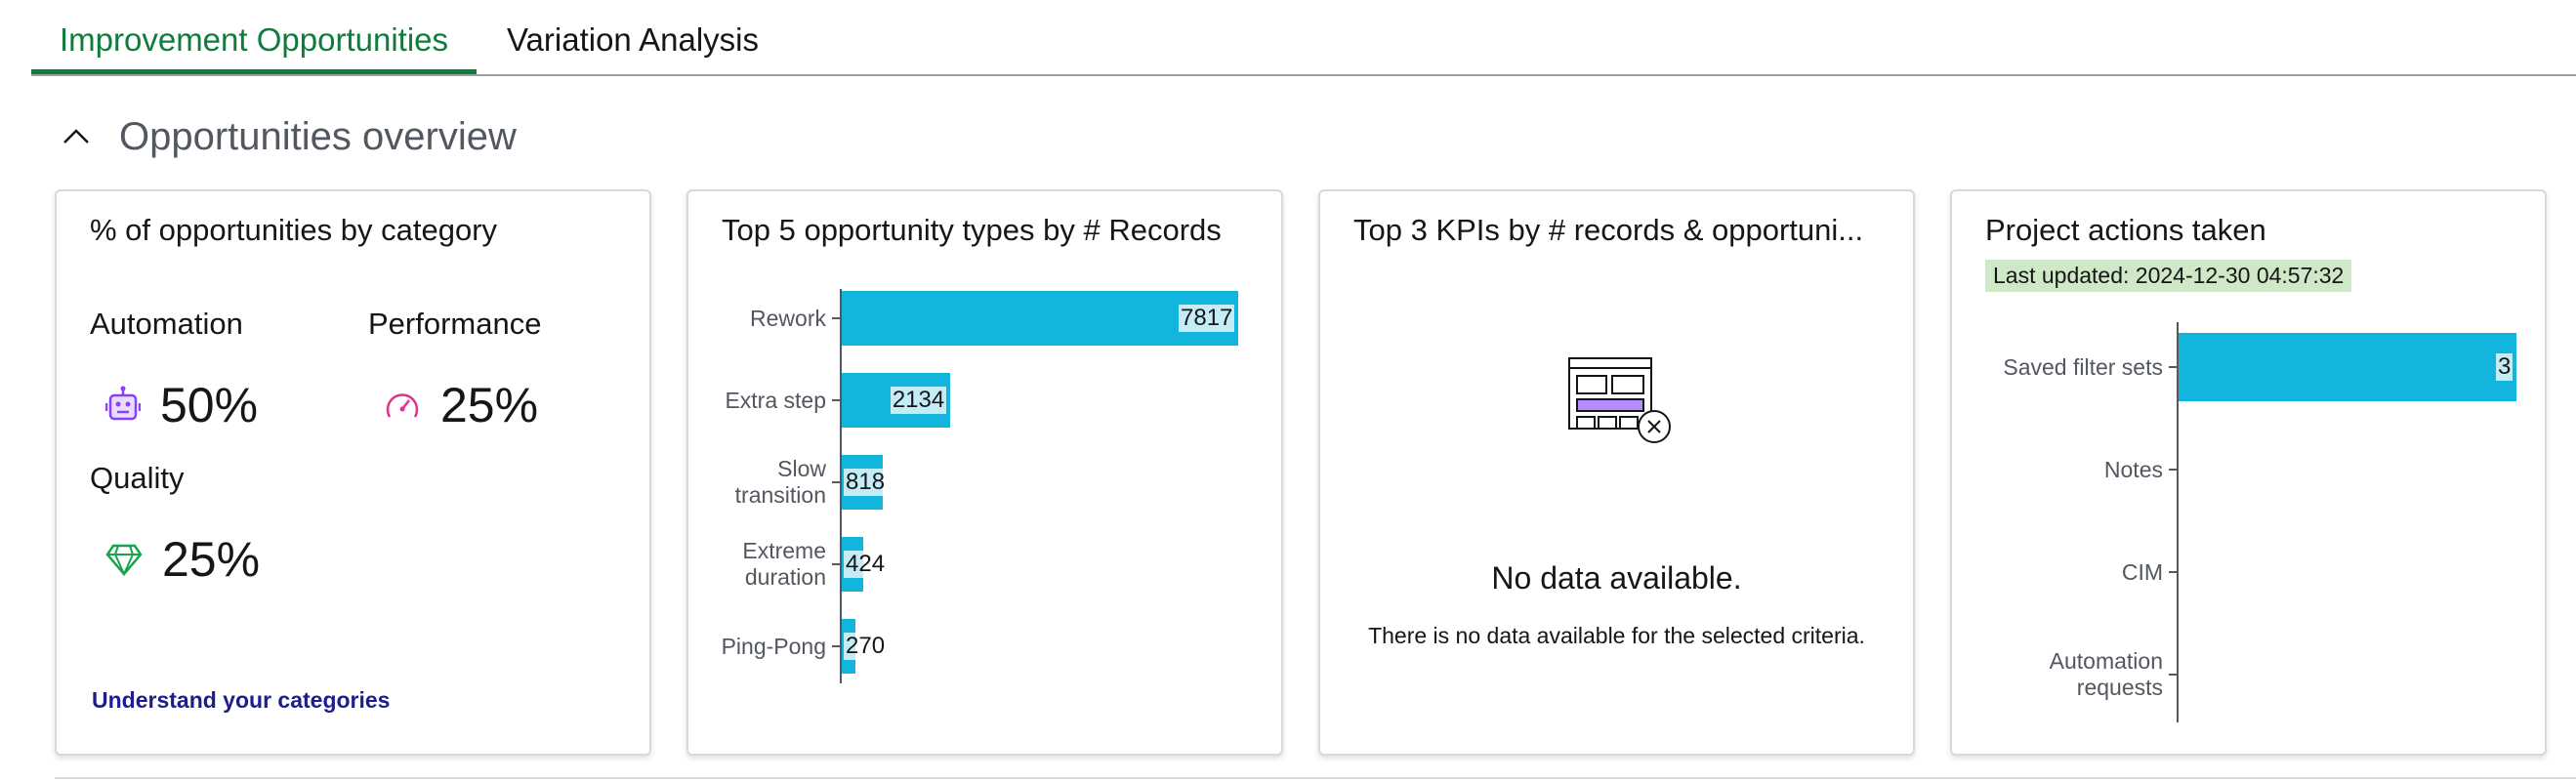 This screenshot has height=781, width=2576. I want to click on understand-categories-link: Understand your categories, so click(241, 700).